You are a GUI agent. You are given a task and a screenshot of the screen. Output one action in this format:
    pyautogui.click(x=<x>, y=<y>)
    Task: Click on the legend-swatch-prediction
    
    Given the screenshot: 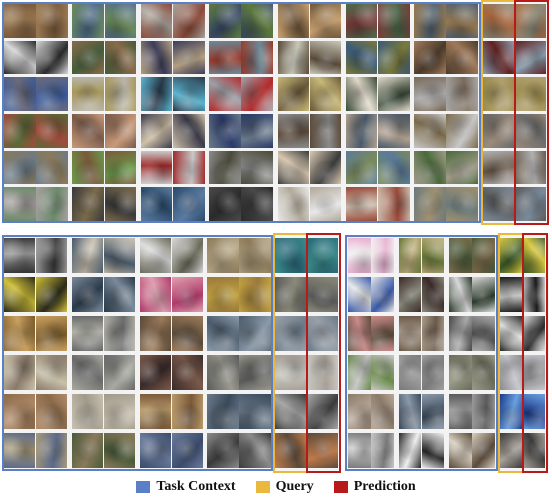 What is the action you would take?
    pyautogui.click(x=340, y=487)
    